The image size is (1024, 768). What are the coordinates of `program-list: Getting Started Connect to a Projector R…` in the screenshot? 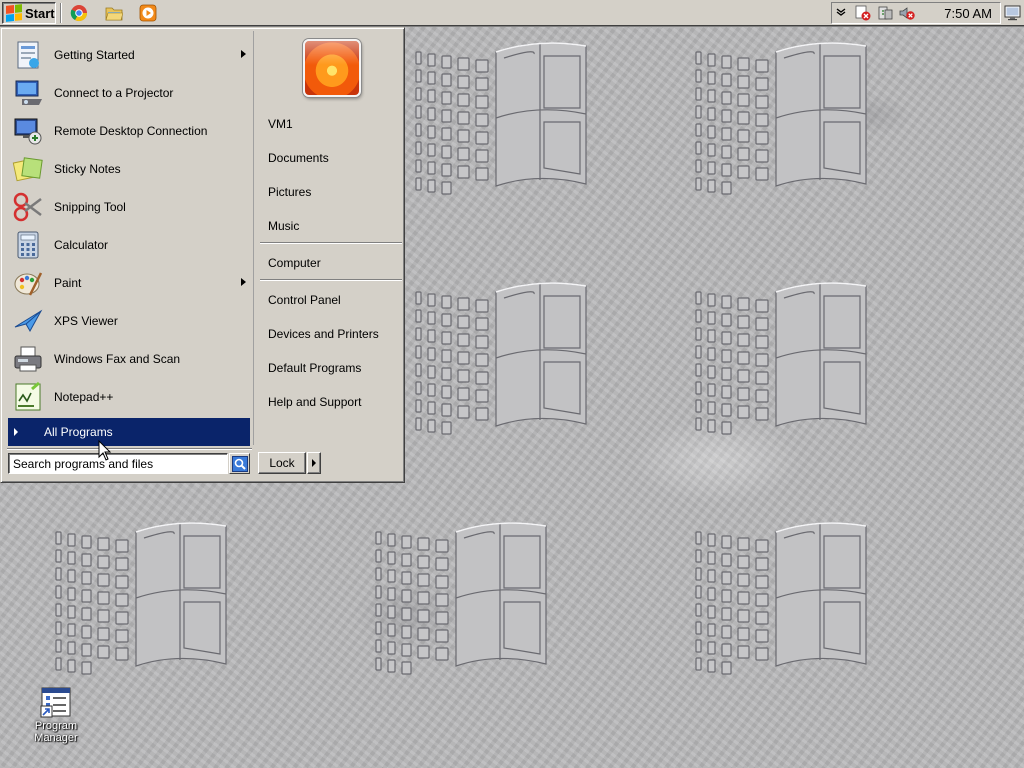 It's located at (129, 238).